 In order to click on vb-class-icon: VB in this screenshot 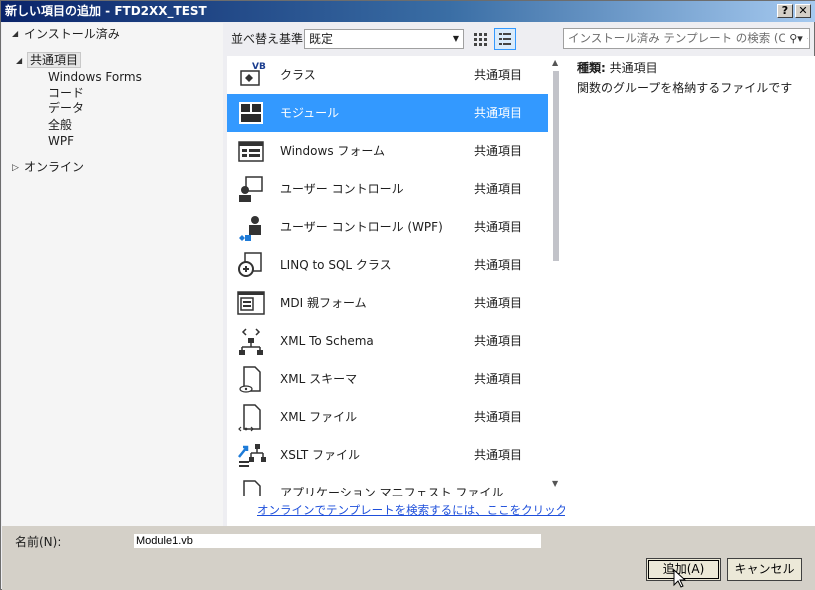, I will do `click(253, 74)`.